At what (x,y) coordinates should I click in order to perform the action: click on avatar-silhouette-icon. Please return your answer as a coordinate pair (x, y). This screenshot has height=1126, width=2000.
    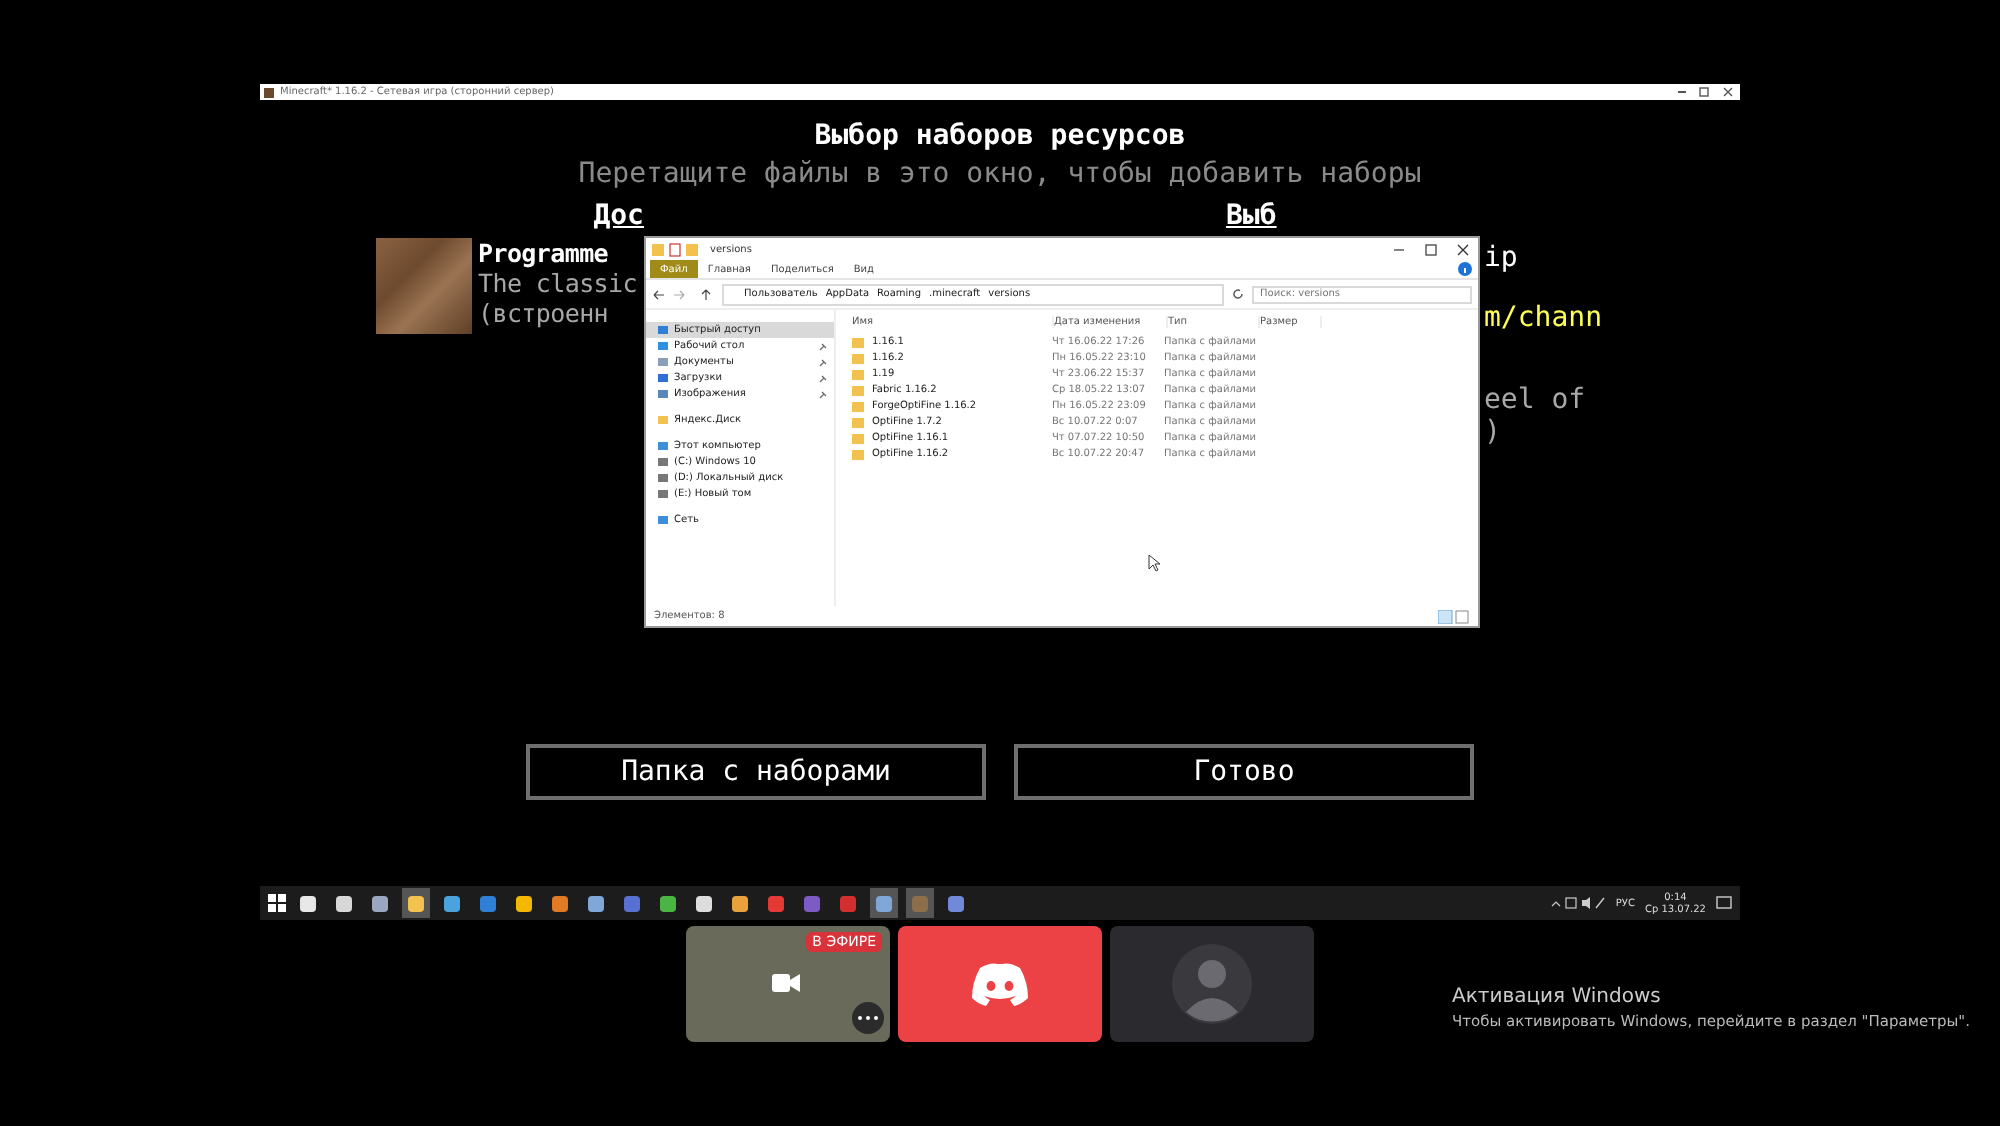
    Looking at the image, I should click on (1212, 984).